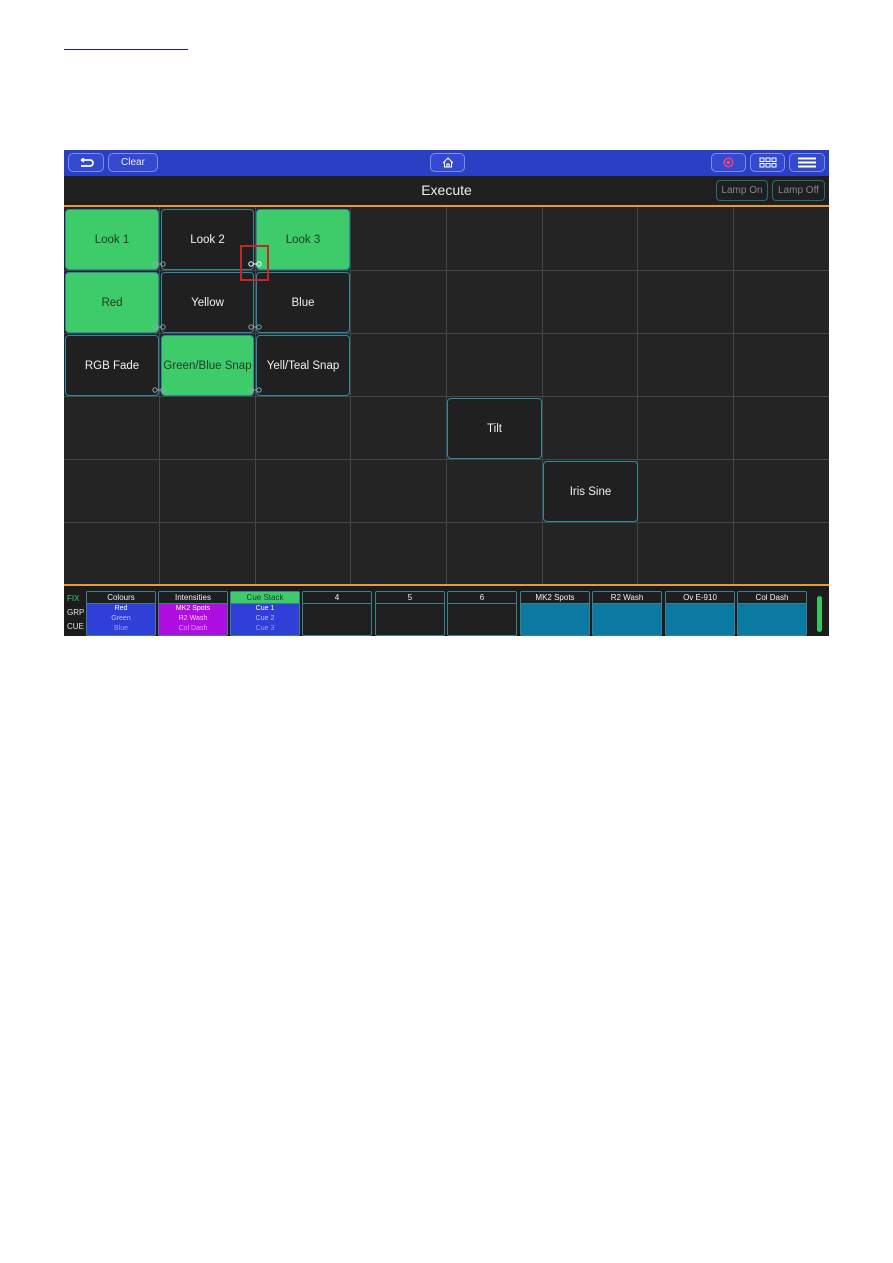 The width and height of the screenshot is (893, 1263). What do you see at coordinates (772, 613) in the screenshot?
I see `palette-col-dash: Col Dash` at bounding box center [772, 613].